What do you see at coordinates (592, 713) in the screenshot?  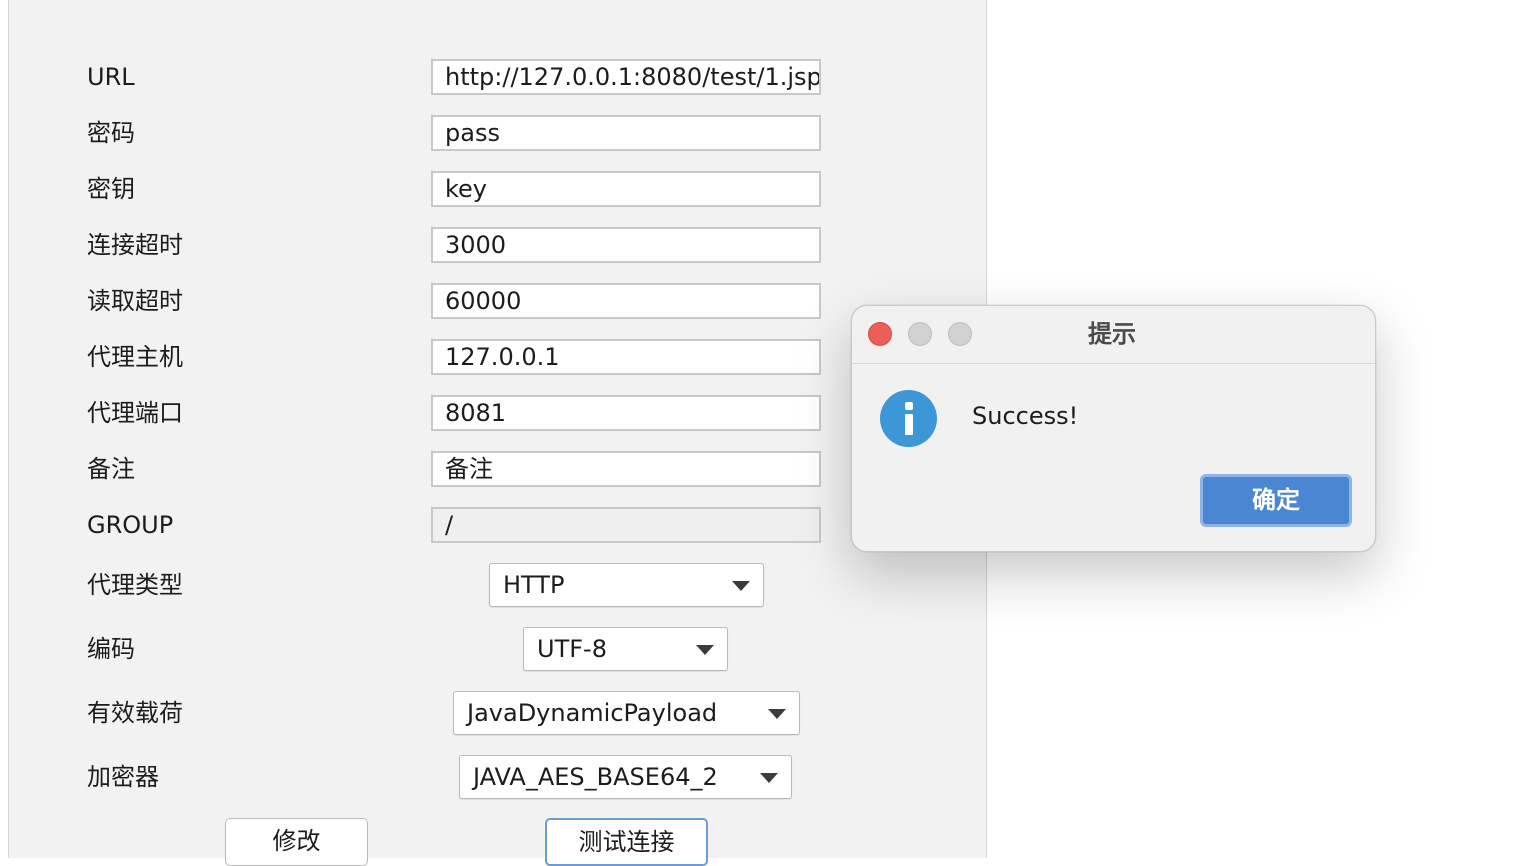 I see `payload-value: JavaDynamicPayload` at bounding box center [592, 713].